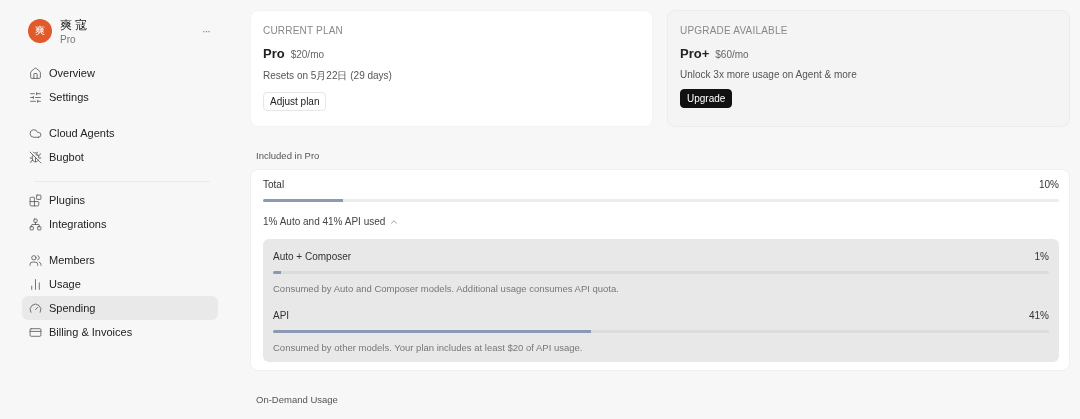  I want to click on users-icon, so click(35, 260).